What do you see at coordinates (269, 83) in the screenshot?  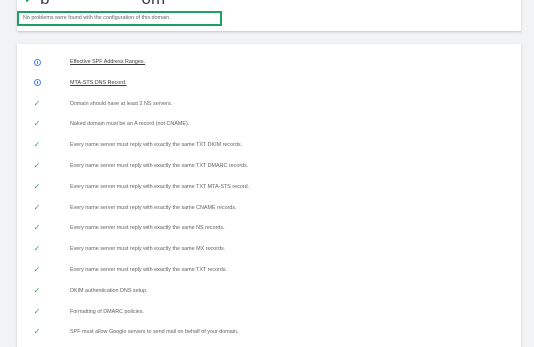 I see `check-row: MTA-STS DNS Record.` at bounding box center [269, 83].